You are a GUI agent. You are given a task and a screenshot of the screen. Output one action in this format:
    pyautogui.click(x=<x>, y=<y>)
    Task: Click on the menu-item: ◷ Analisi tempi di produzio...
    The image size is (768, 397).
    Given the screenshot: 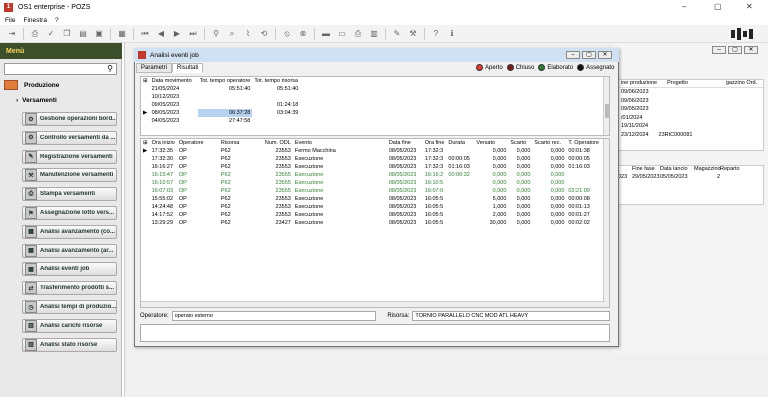 What is the action you would take?
    pyautogui.click(x=69, y=307)
    